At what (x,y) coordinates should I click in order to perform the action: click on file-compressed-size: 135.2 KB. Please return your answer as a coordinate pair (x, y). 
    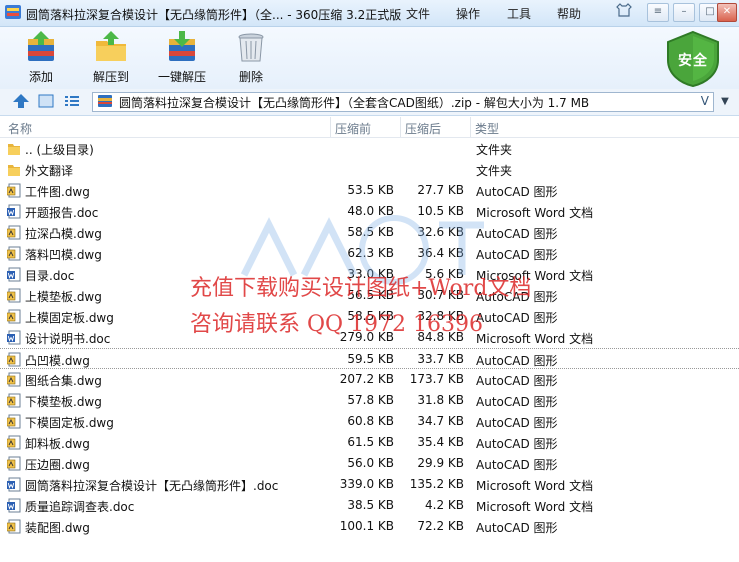
    Looking at the image, I should click on (436, 484).